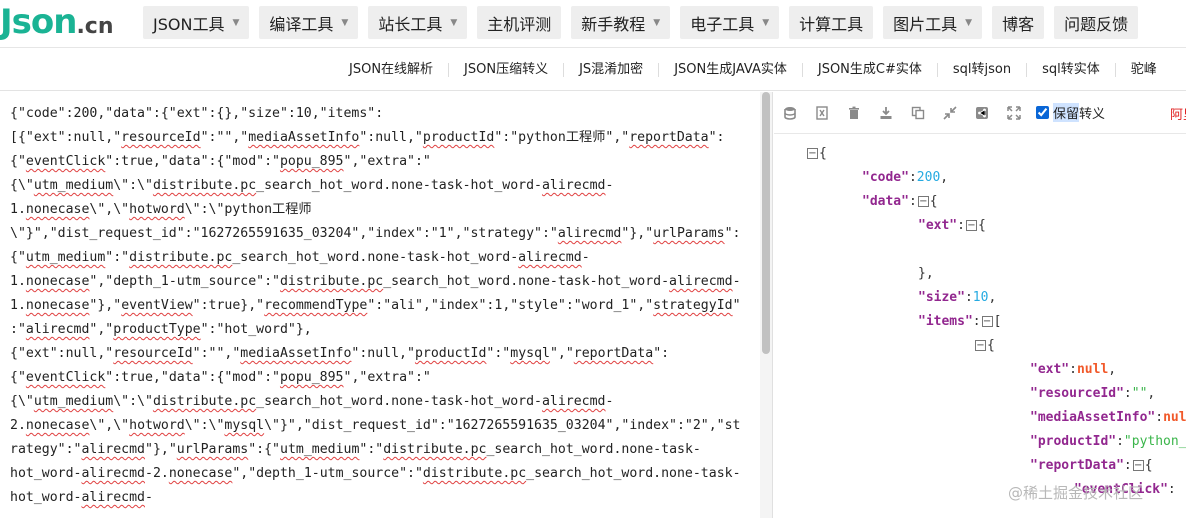 The height and width of the screenshot is (518, 1186). Describe the element at coordinates (1139, 393) in the screenshot. I see `tree-value: ""` at that location.